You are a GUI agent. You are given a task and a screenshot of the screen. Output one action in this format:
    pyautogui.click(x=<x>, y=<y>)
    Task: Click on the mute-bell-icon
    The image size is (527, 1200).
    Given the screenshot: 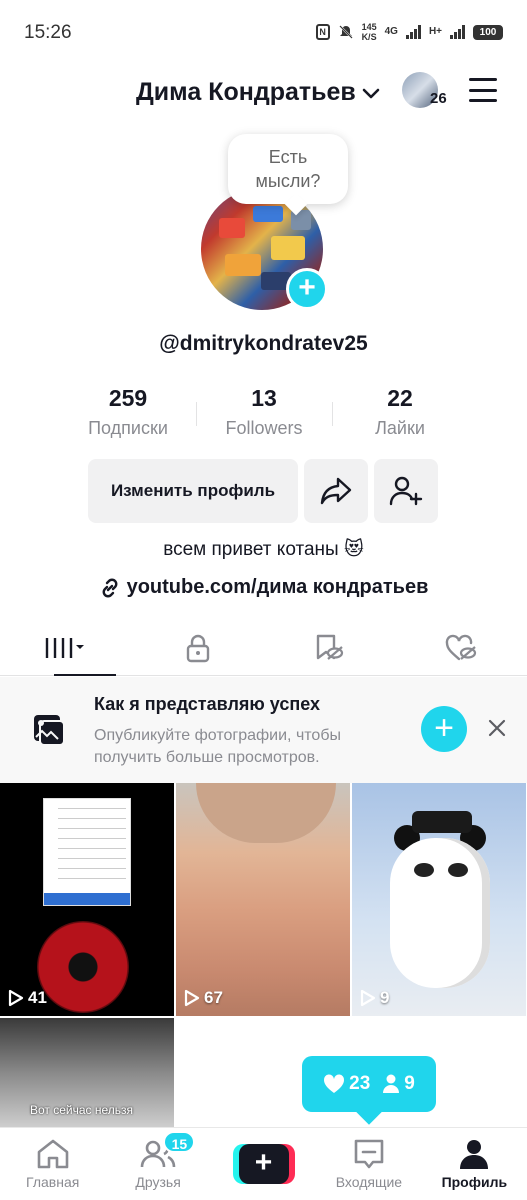 What is the action you would take?
    pyautogui.click(x=345, y=32)
    